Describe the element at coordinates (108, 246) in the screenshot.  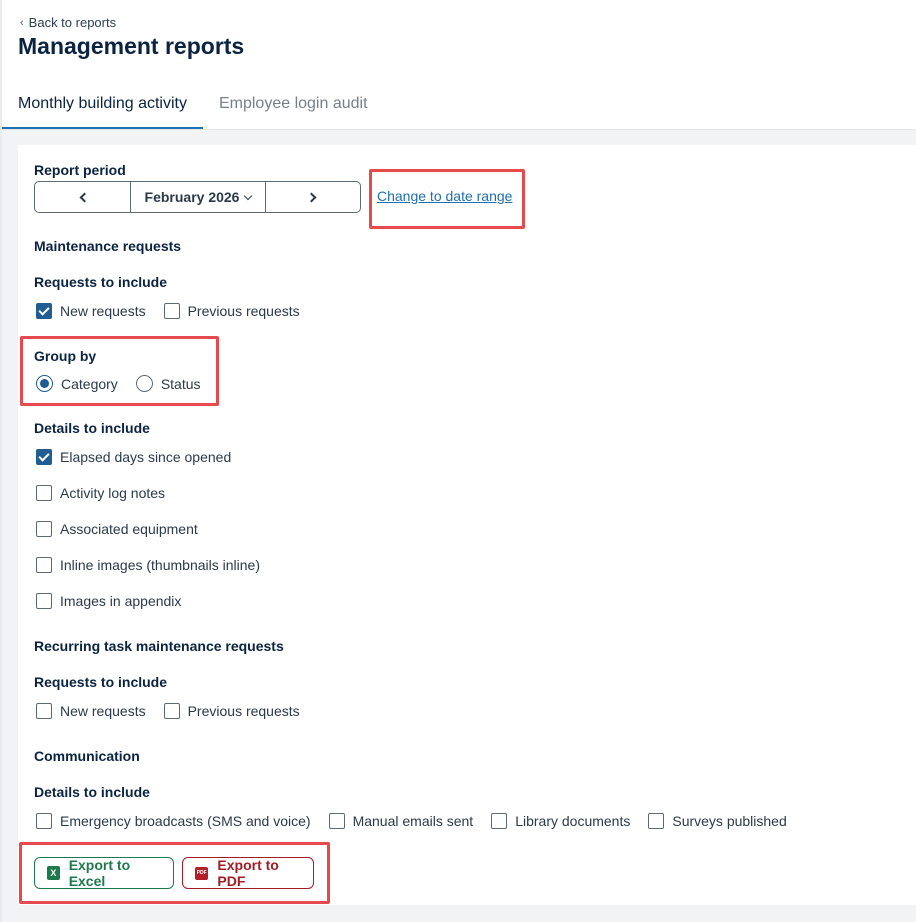
I see `maintenance-requests-heading: Maintenance requests` at that location.